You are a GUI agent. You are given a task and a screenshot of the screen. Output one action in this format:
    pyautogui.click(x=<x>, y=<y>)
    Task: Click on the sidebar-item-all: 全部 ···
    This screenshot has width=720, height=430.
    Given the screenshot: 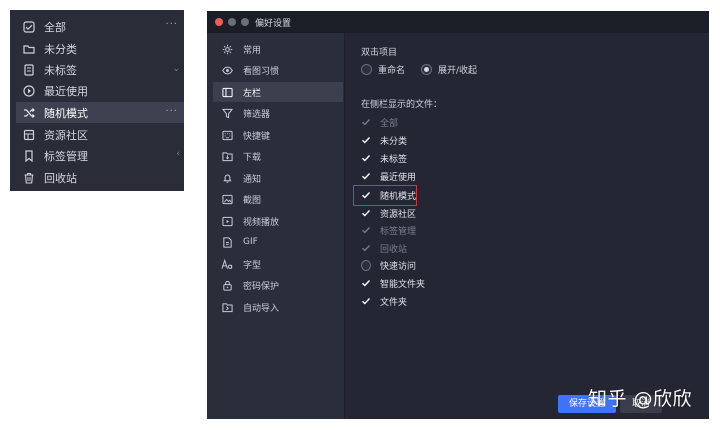 What is the action you would take?
    pyautogui.click(x=100, y=26)
    